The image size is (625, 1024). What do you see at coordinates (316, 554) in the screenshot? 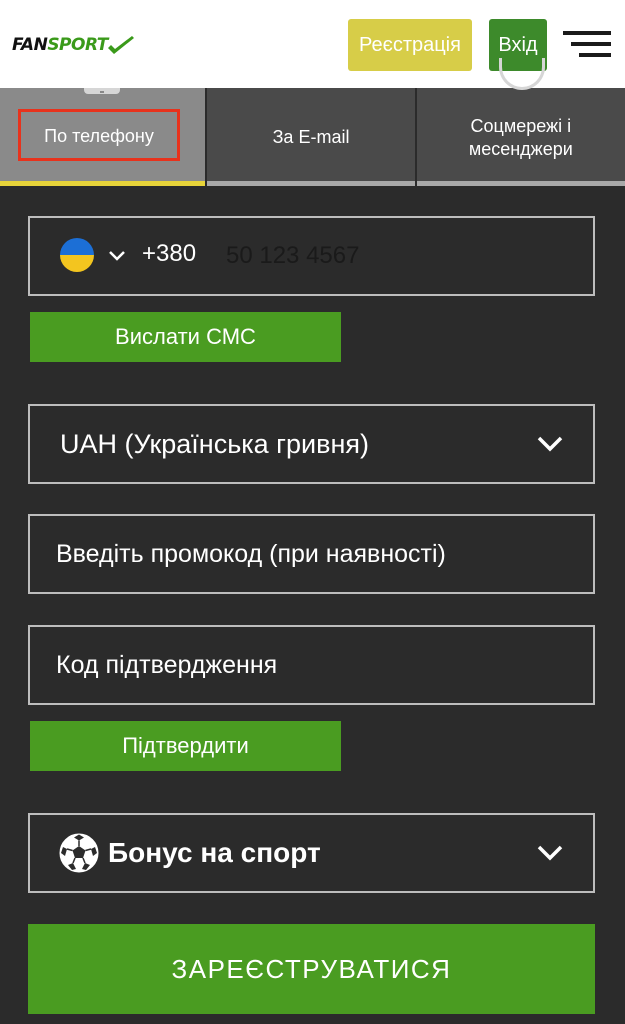
I see `promo-code-input` at bounding box center [316, 554].